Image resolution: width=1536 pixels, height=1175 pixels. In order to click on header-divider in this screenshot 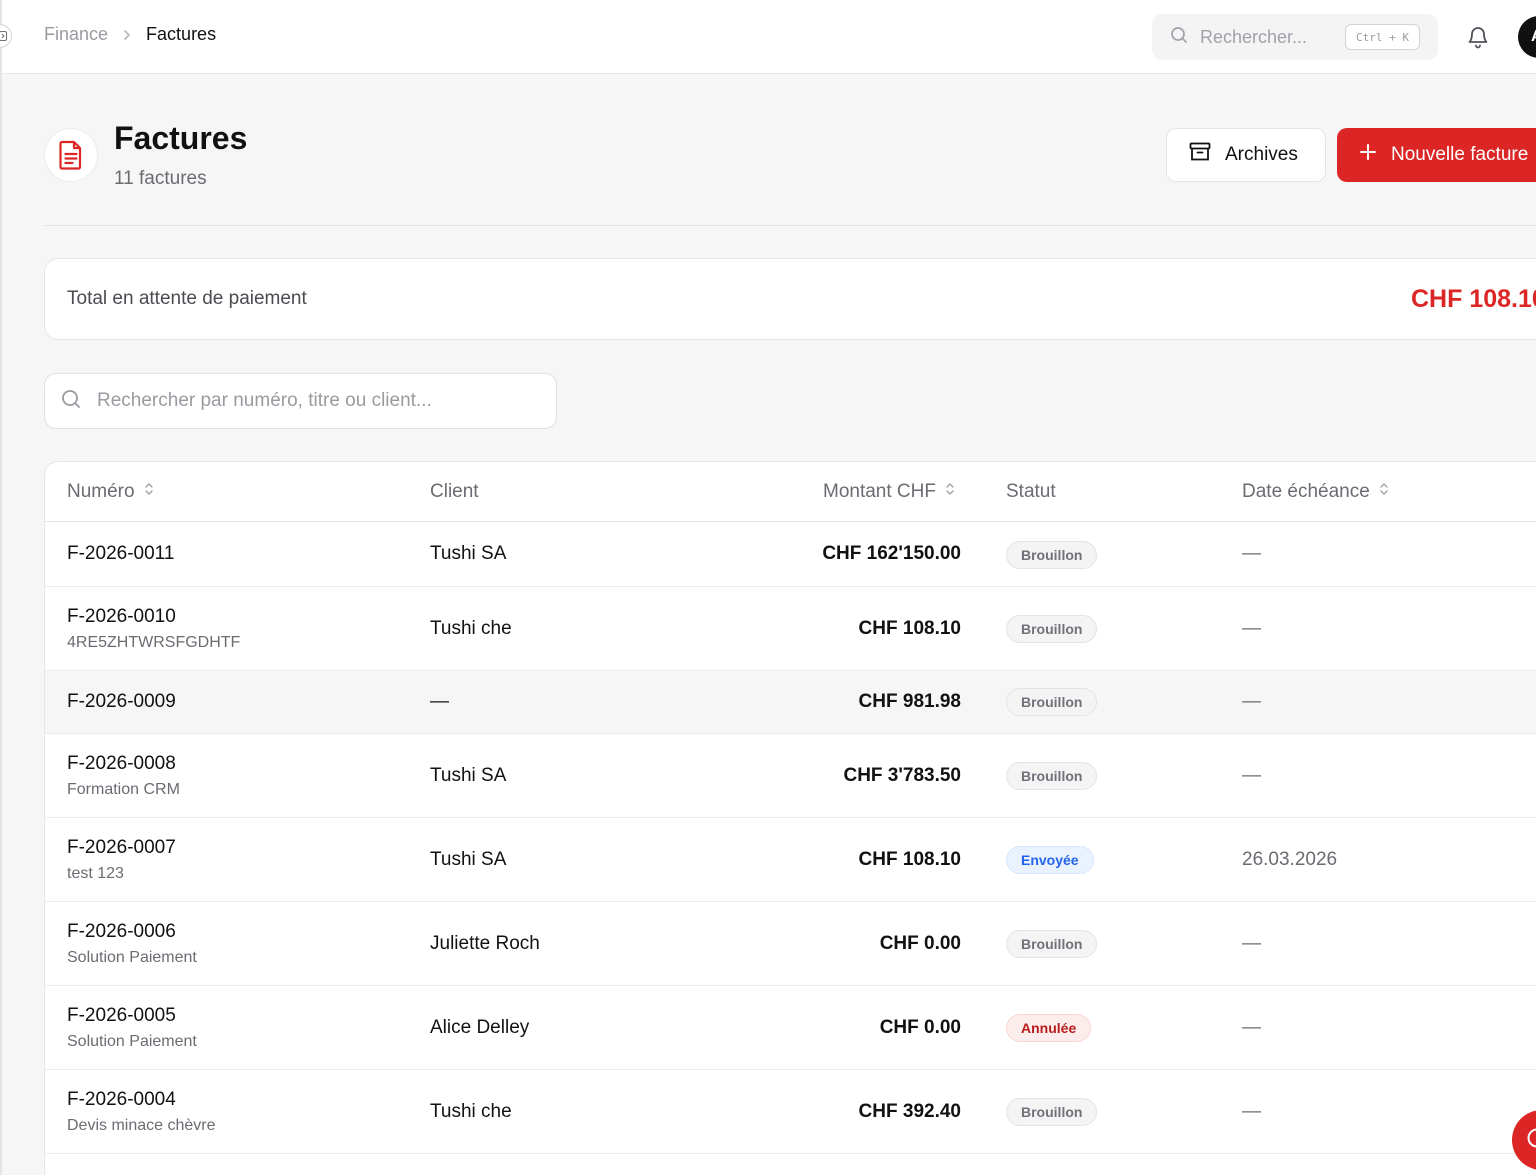, I will do `click(790, 225)`.